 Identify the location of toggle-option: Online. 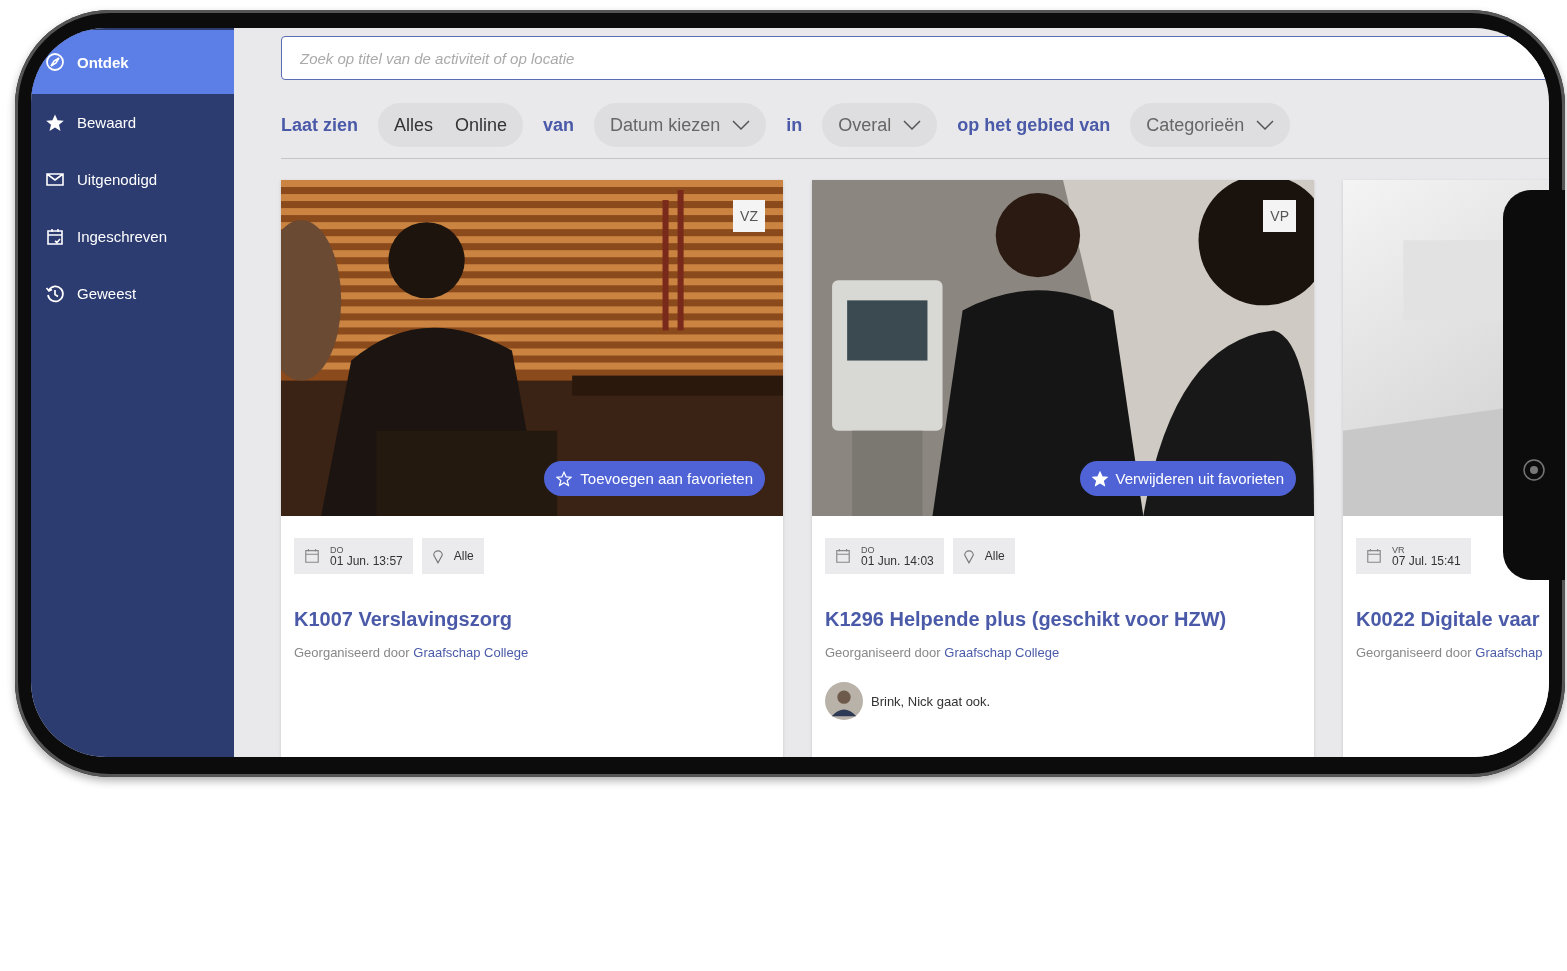
(481, 125).